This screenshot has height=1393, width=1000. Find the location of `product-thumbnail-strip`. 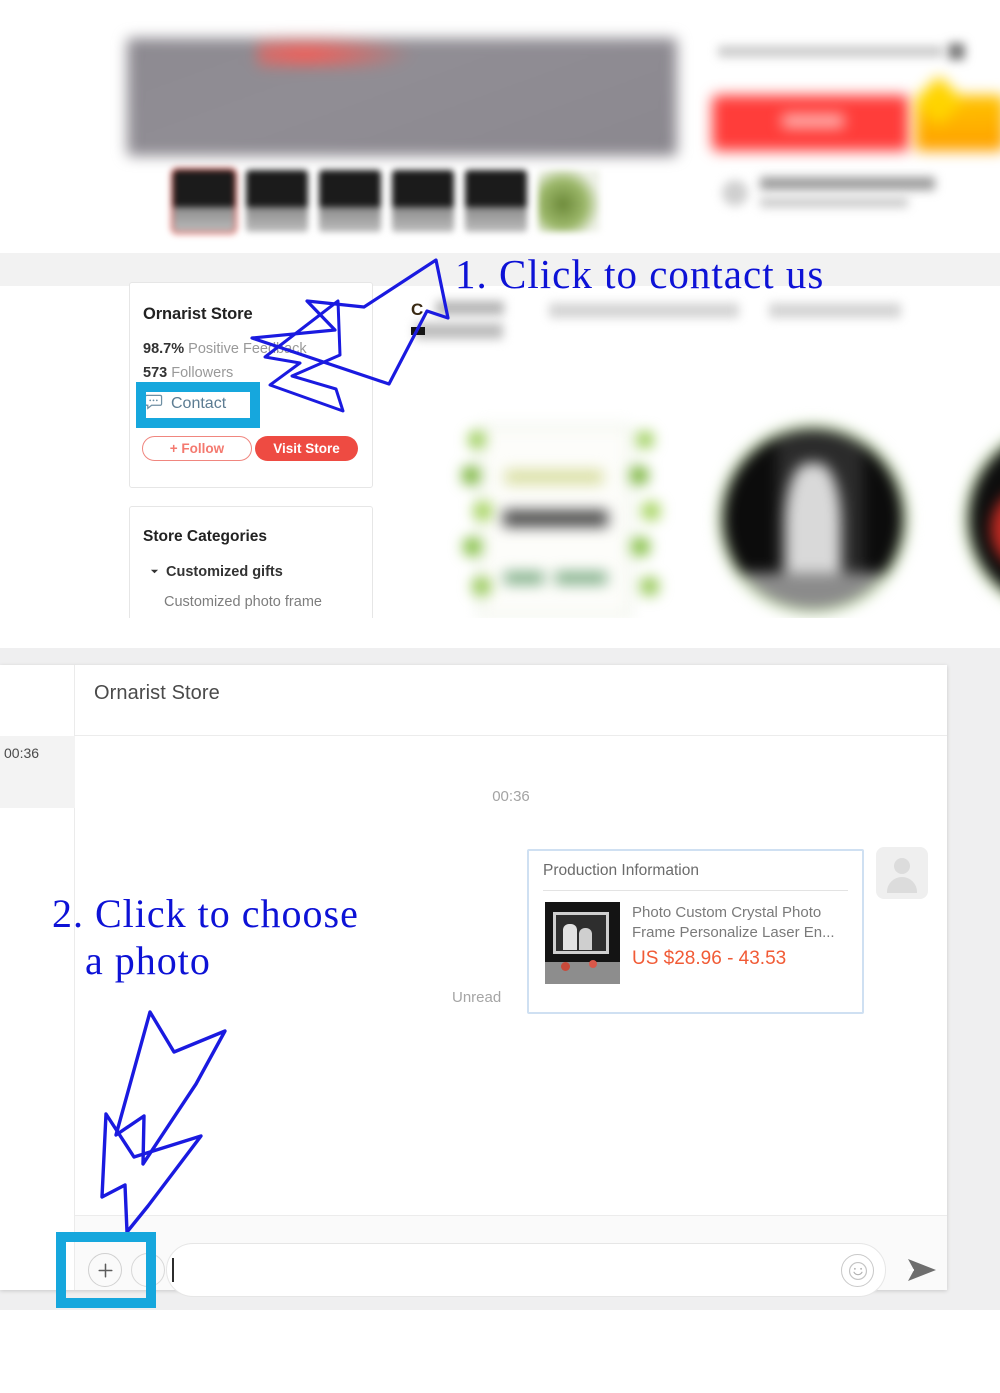

product-thumbnail-strip is located at coordinates (385, 201).